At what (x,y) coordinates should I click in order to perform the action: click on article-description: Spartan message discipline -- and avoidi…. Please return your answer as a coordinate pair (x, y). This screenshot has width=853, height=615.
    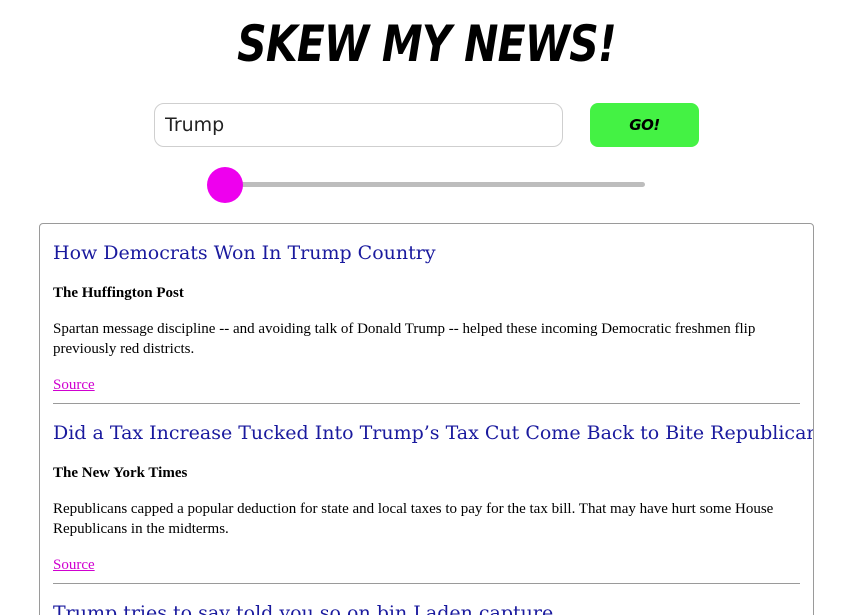
    Looking at the image, I should click on (404, 339).